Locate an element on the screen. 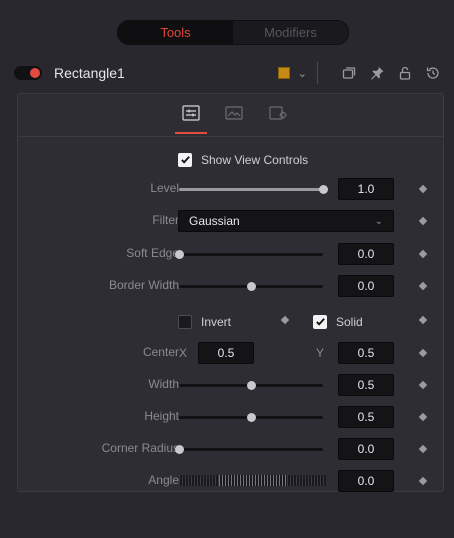 The image size is (454, 538). solid-keyframe-icon is located at coordinates (423, 320).